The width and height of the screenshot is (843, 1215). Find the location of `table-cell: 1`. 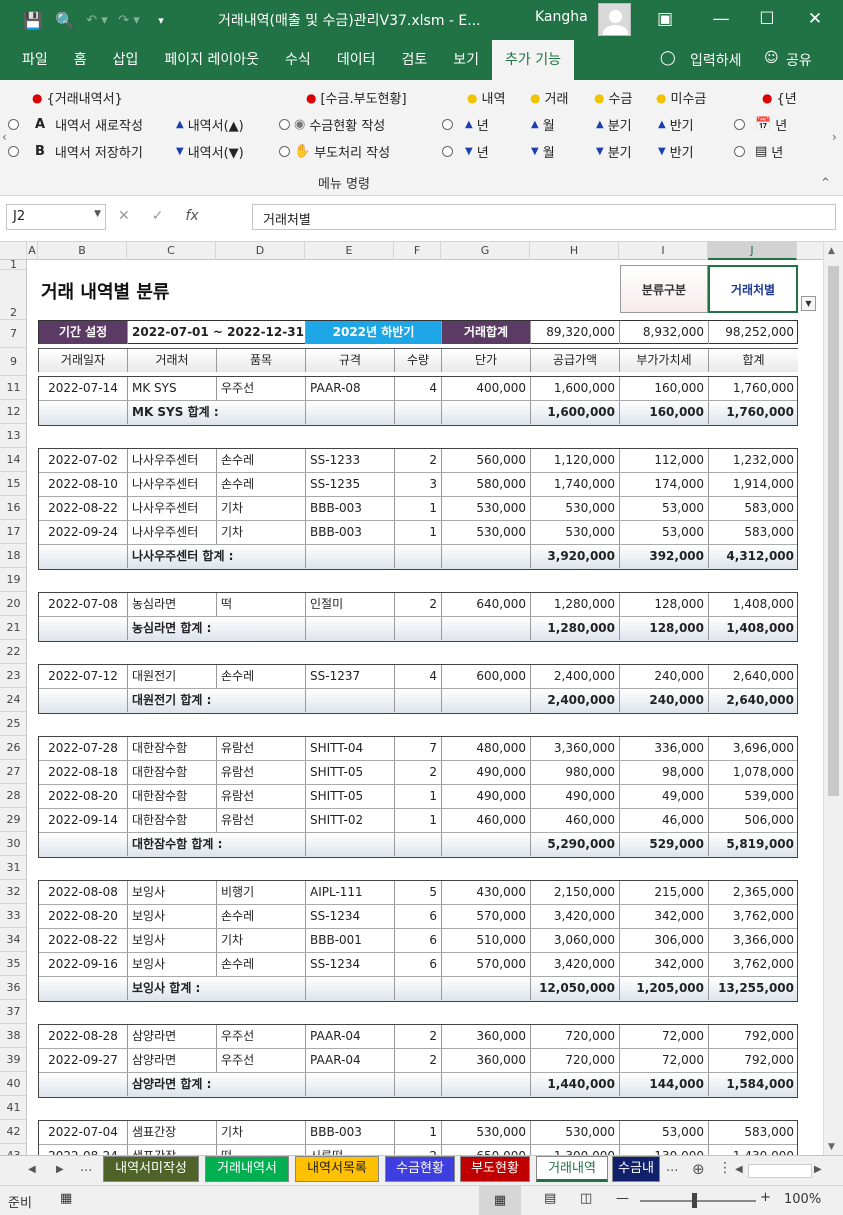

table-cell: 1 is located at coordinates (418, 796).